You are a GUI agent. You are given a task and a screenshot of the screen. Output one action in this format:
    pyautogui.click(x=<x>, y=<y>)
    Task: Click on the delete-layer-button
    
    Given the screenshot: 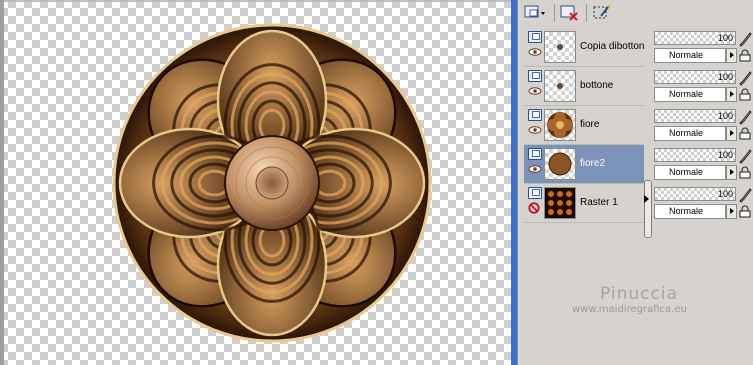 What is the action you would take?
    pyautogui.click(x=570, y=13)
    